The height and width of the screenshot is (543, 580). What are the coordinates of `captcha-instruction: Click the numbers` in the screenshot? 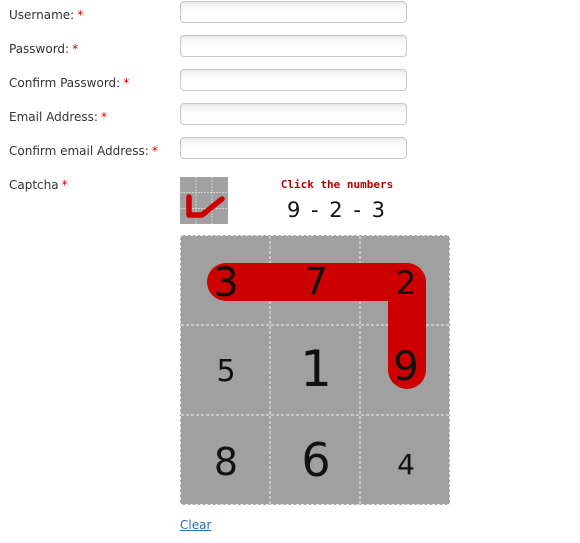 It's located at (337, 184).